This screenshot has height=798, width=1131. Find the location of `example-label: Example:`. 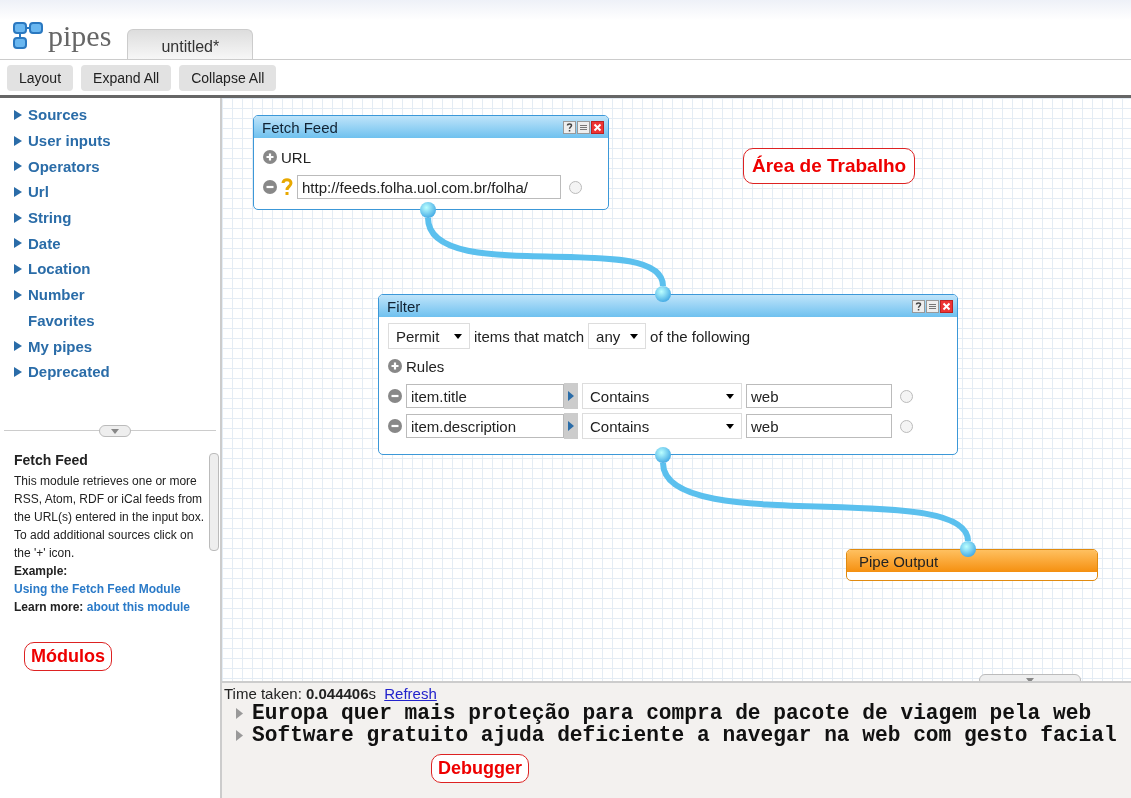

example-label: Example: is located at coordinates (41, 571).